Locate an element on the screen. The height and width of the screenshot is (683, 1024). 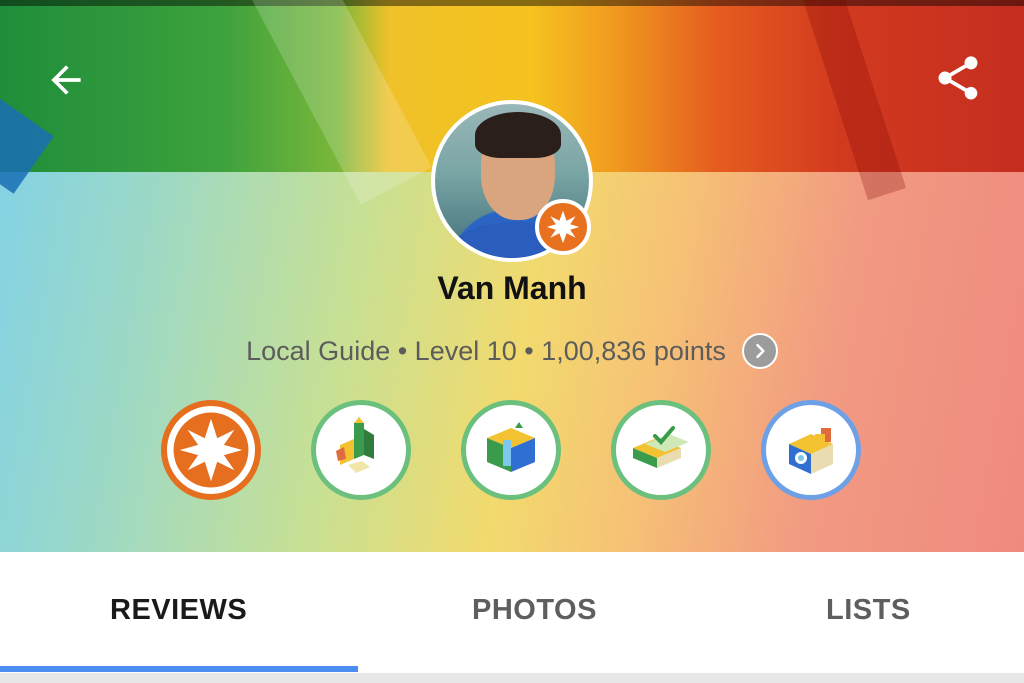
stats-chevron-button is located at coordinates (759, 351).